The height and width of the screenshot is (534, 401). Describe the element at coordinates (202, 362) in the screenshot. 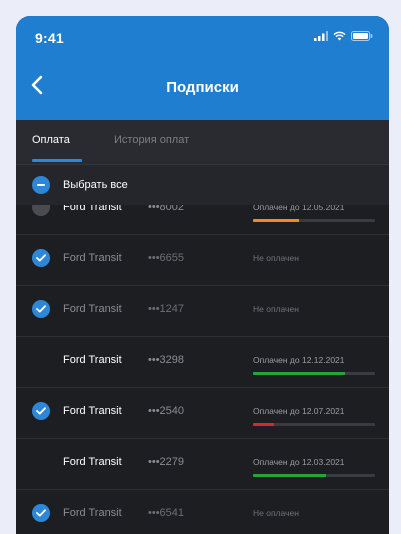

I see `subscription-row: Ford Transit •••3298 Оплачен до 12.12.2021` at that location.